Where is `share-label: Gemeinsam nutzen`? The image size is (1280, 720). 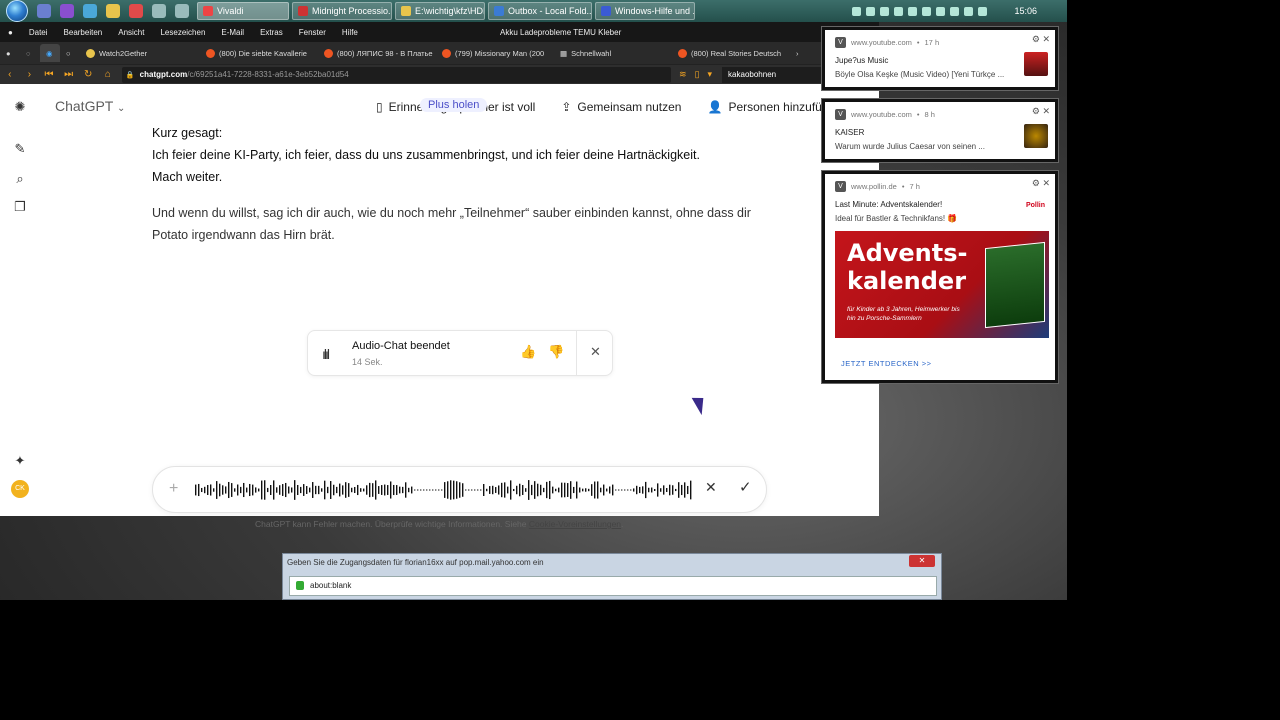
share-label: Gemeinsam nutzen is located at coordinates (629, 107).